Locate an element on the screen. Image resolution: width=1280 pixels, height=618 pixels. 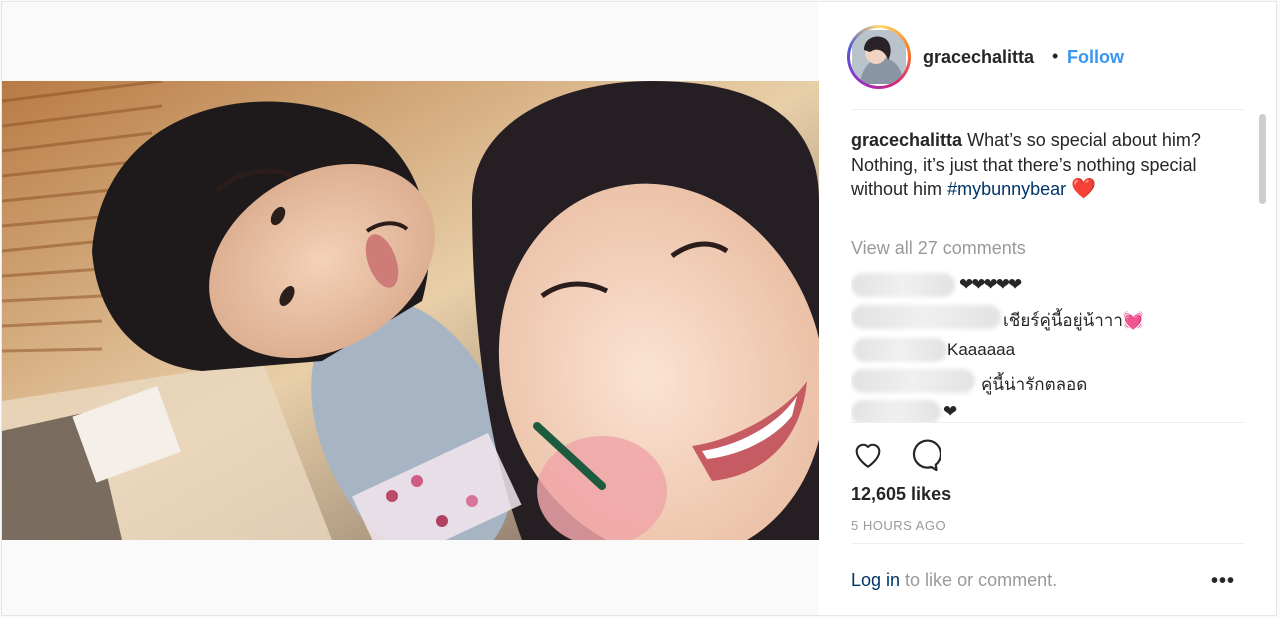
follow-button: Follow is located at coordinates (1095, 57).